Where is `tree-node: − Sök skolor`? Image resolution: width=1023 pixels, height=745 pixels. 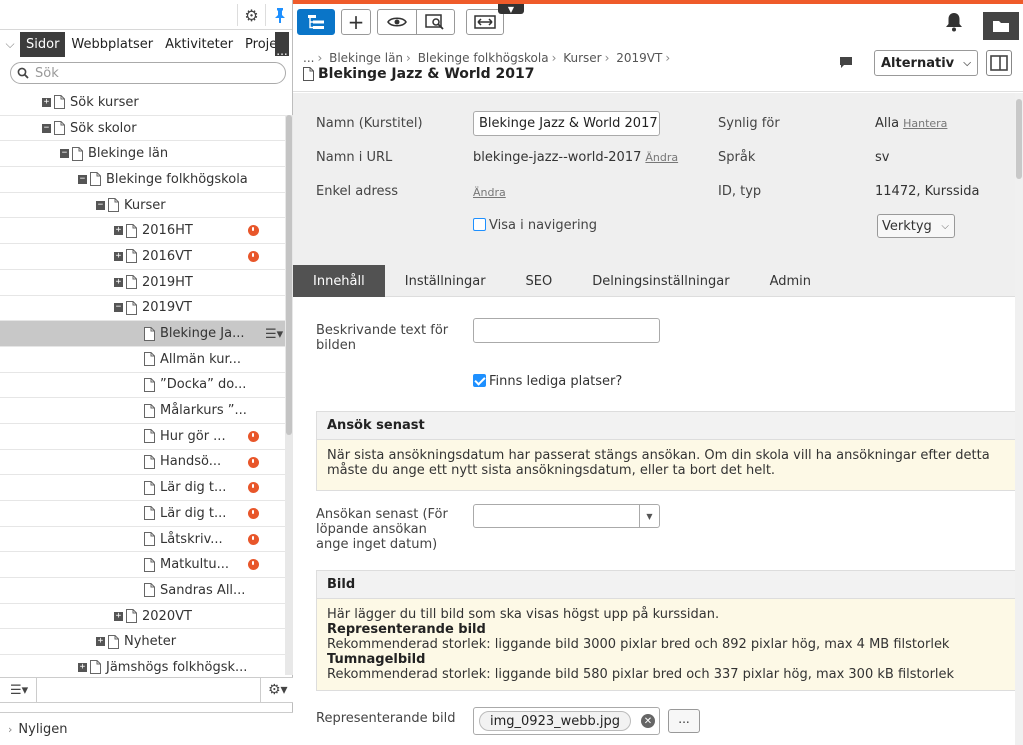 tree-node: − Sök skolor is located at coordinates (142, 129).